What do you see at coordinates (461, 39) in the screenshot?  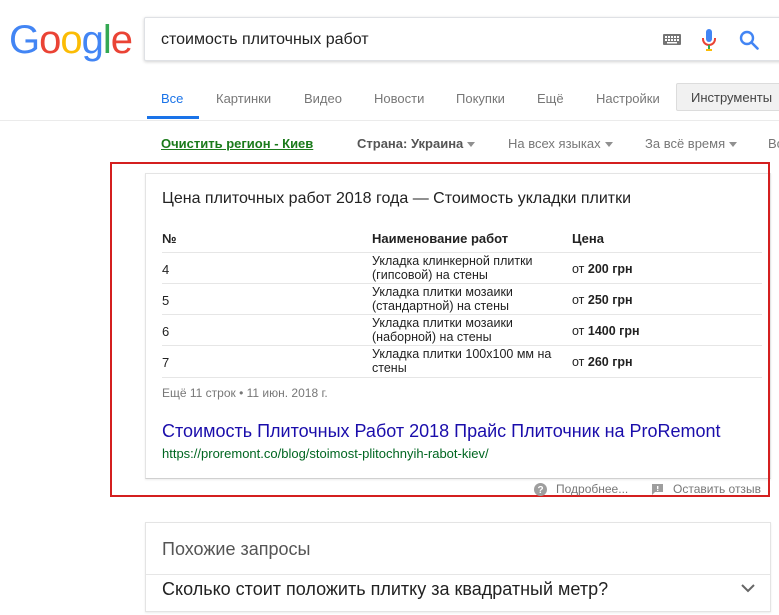 I see `search-box: стоимость плиточных работ` at bounding box center [461, 39].